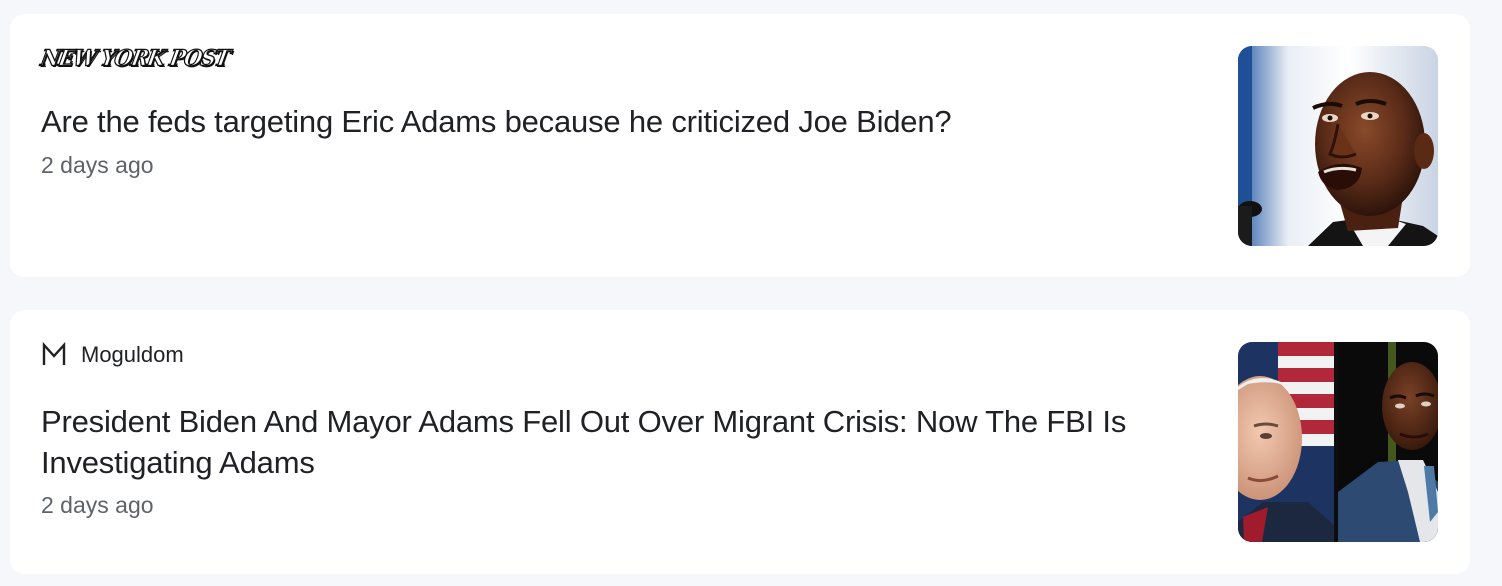 The height and width of the screenshot is (586, 1502). What do you see at coordinates (54, 355) in the screenshot?
I see `moguldom-logo-icon` at bounding box center [54, 355].